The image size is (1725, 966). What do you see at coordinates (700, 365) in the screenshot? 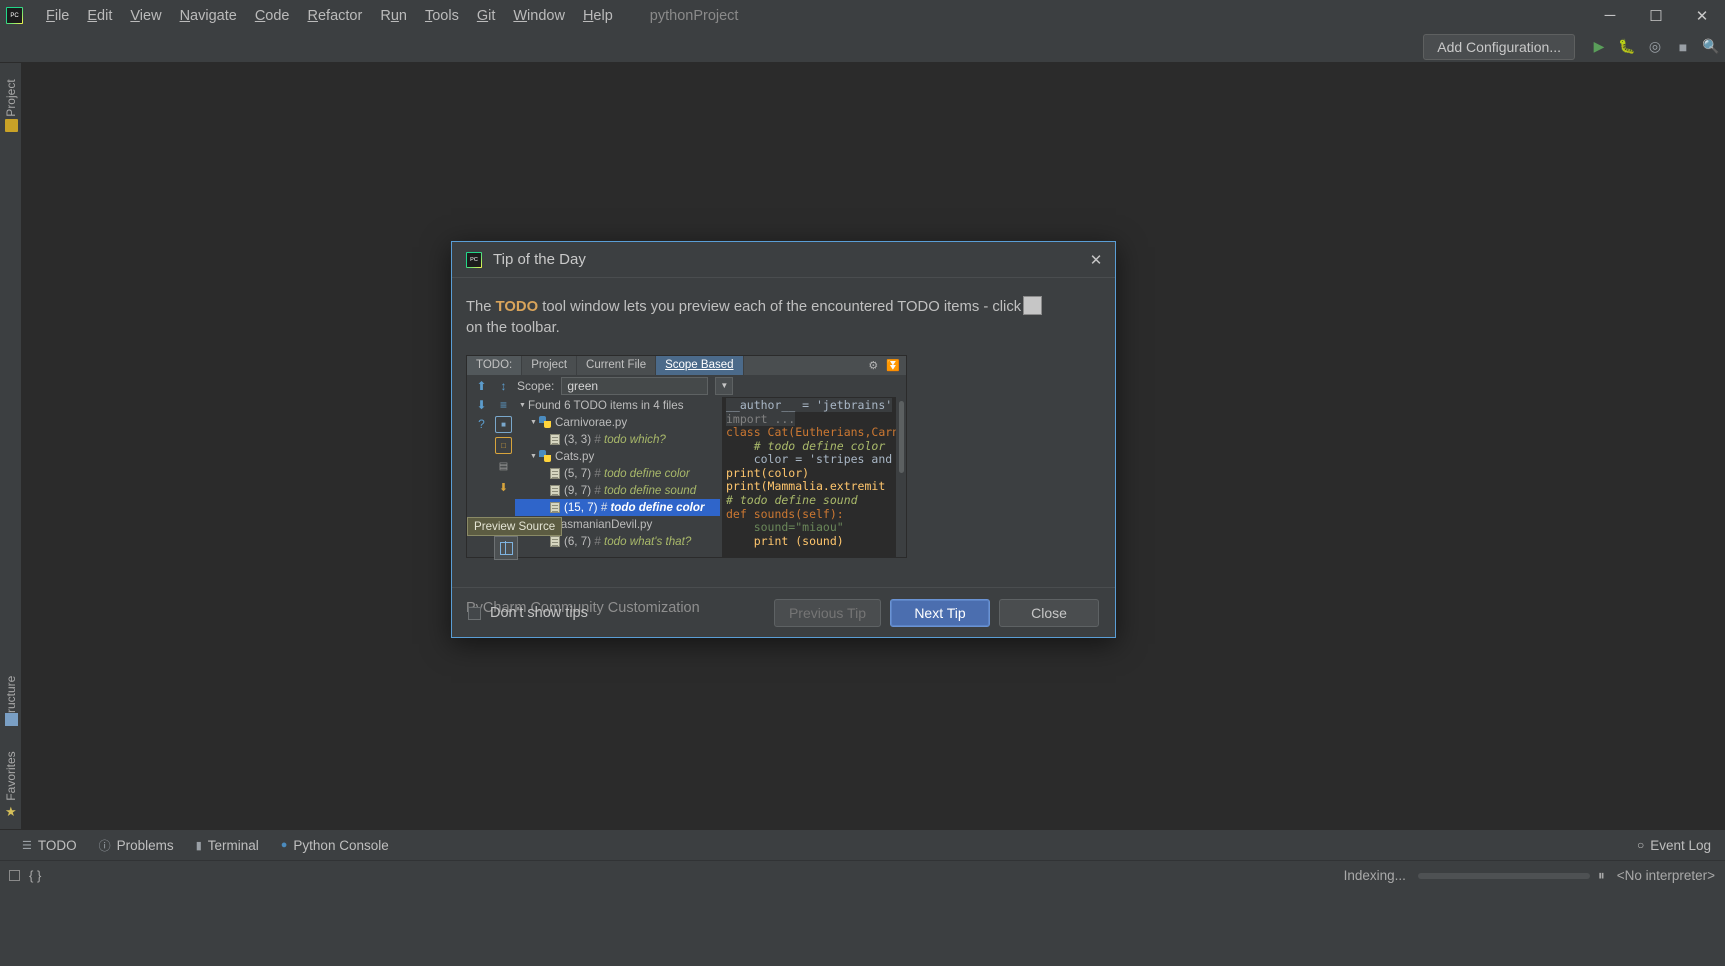
I see `tab-scope-based: Scope Based` at bounding box center [700, 365].